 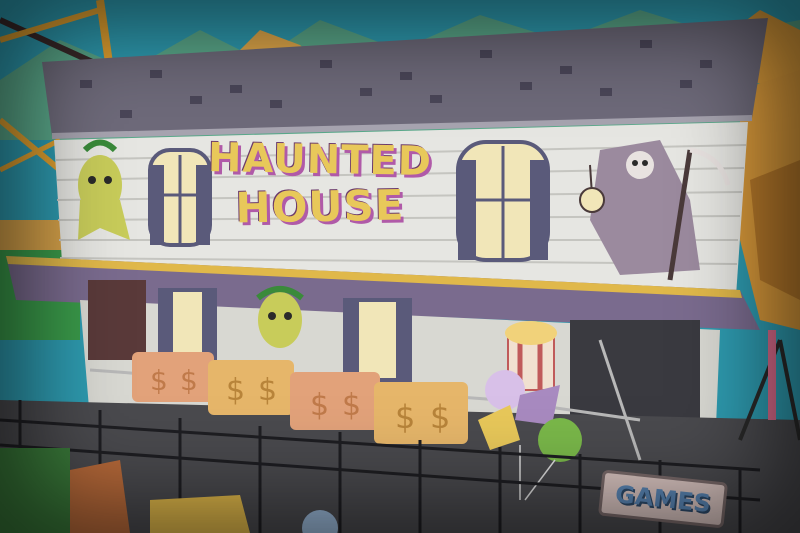 I want to click on haunted-house-sign: HAUNTED HOUSE, so click(x=320, y=184).